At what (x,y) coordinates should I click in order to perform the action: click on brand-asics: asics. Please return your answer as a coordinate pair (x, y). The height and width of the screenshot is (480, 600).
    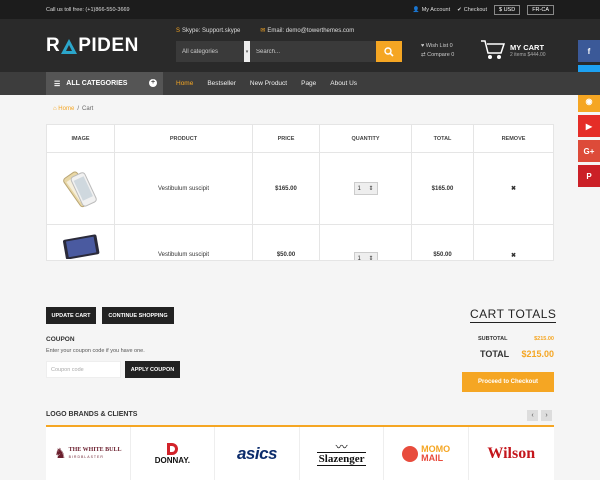
    Looking at the image, I should click on (257, 453).